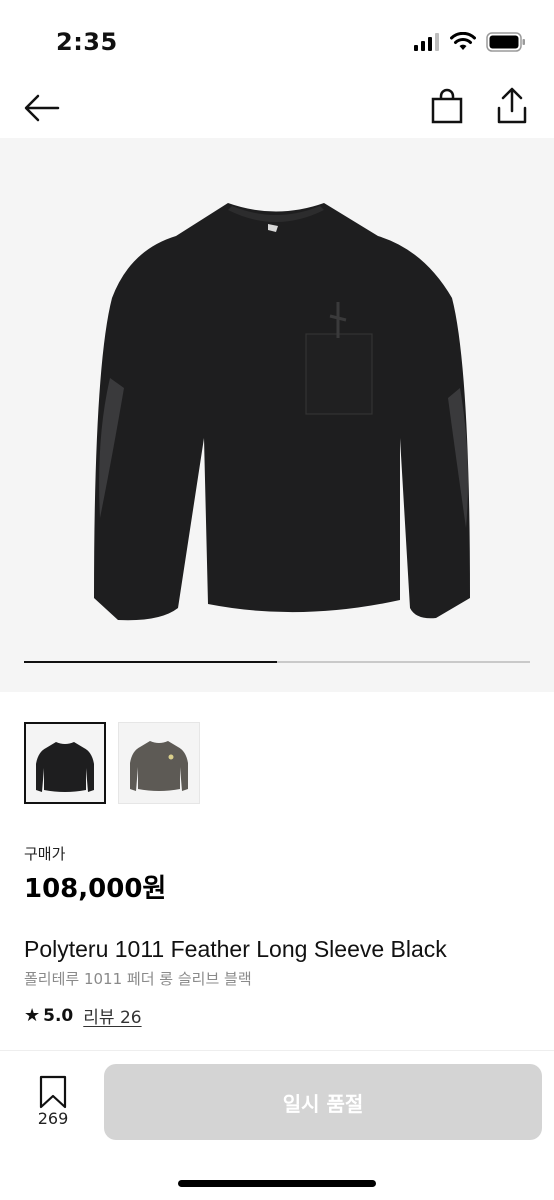  What do you see at coordinates (45, 854) in the screenshot?
I see `price-label: 구매가` at bounding box center [45, 854].